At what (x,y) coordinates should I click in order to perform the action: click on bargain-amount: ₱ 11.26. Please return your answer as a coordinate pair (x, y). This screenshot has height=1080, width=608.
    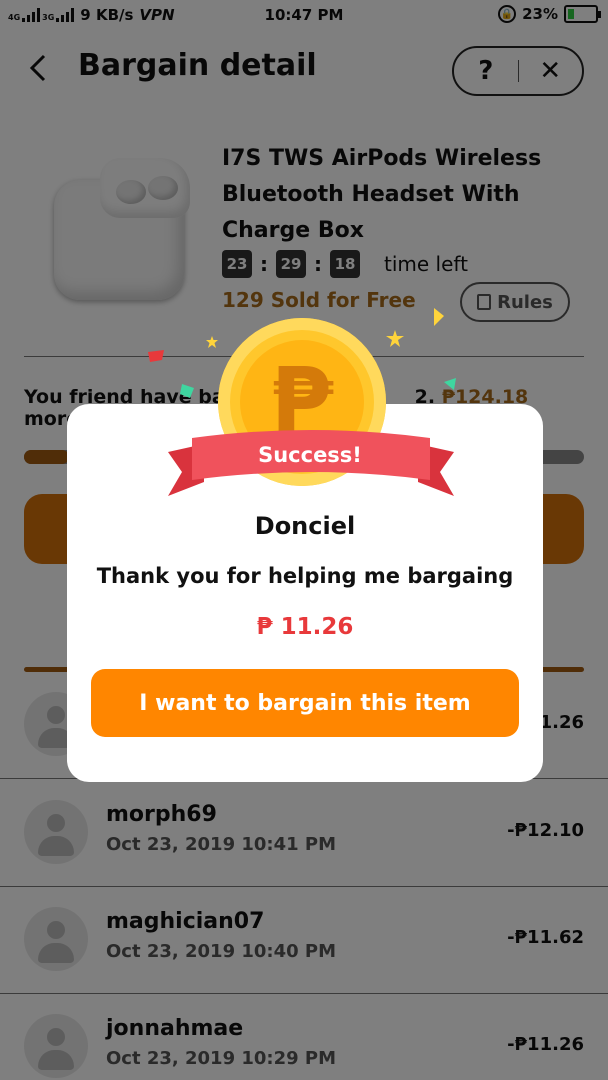
    Looking at the image, I should click on (305, 627).